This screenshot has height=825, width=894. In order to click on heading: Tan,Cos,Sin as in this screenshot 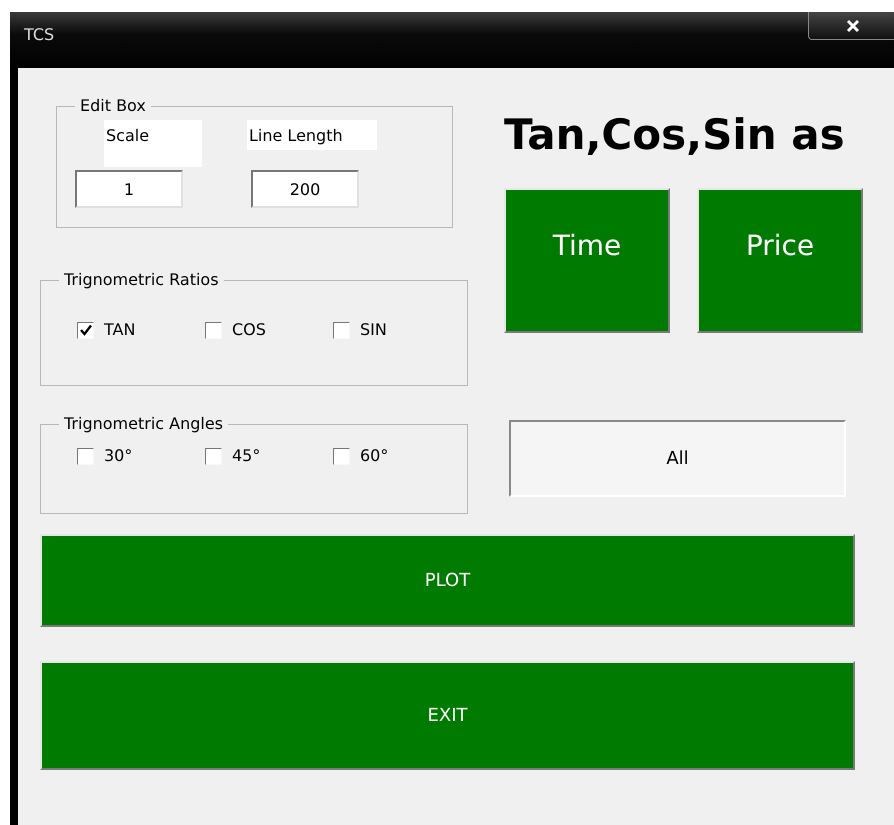, I will do `click(675, 135)`.